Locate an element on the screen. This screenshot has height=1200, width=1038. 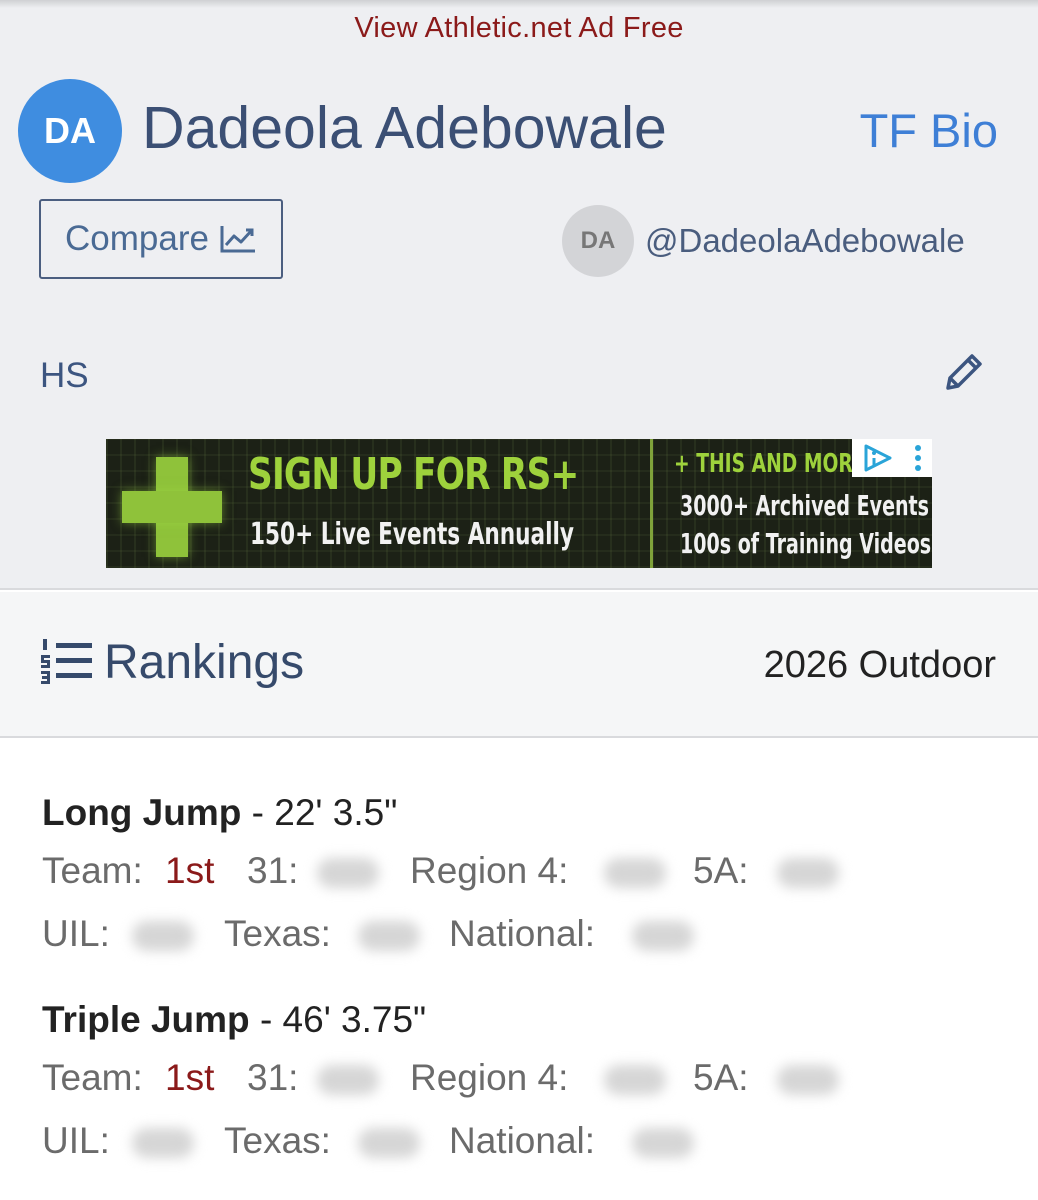
chart-line-icon is located at coordinates (237, 239).